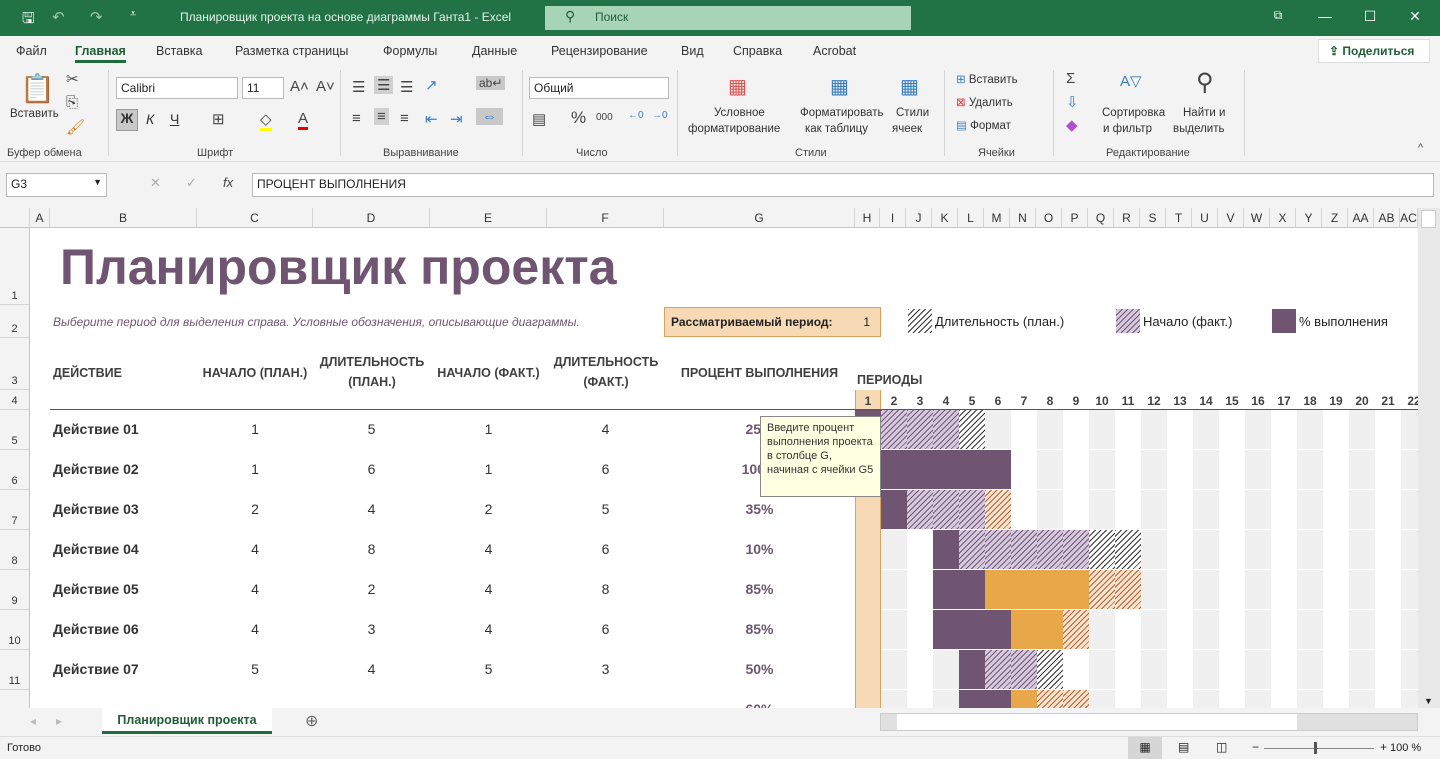  I want to click on cell-styles-line1: Стили, so click(912, 113).